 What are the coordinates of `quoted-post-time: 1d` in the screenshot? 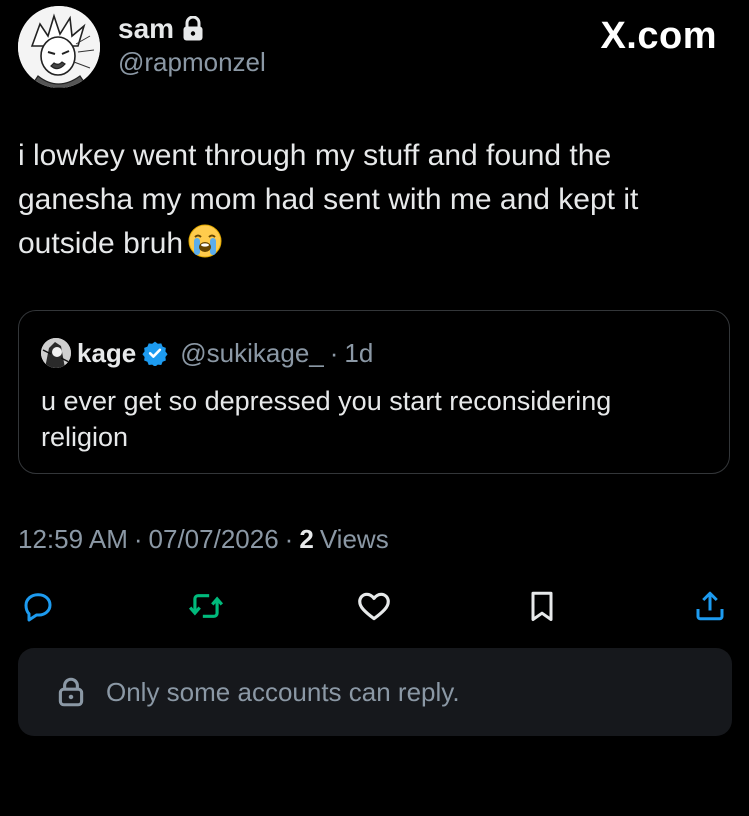 It's located at (358, 353).